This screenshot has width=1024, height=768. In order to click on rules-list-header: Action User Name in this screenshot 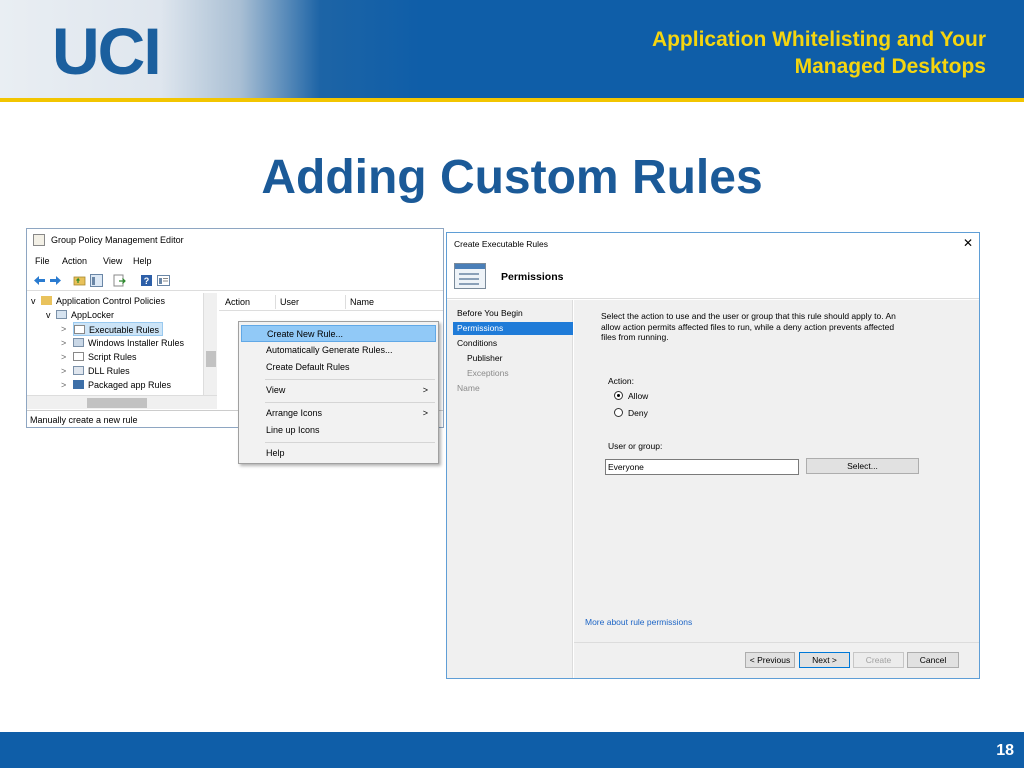, I will do `click(331, 302)`.